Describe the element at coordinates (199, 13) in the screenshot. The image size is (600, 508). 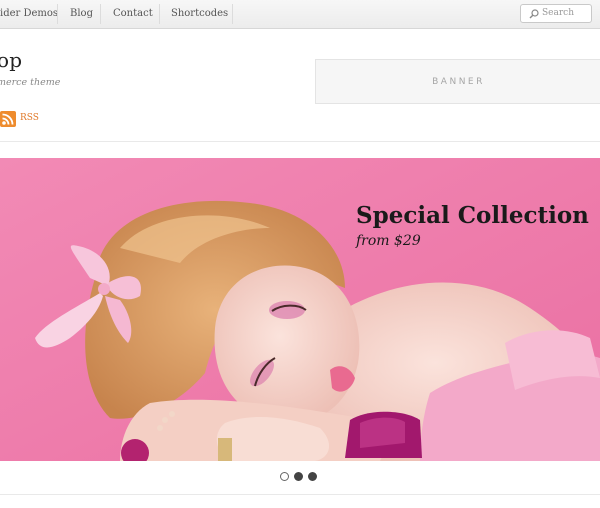
I see `nav-item-shortcodes: Shortcodes` at that location.